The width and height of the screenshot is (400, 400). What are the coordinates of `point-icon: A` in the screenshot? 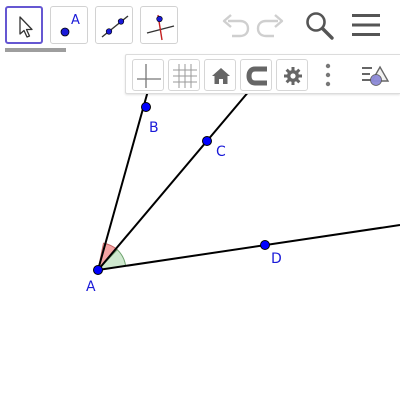 It's located at (70, 25).